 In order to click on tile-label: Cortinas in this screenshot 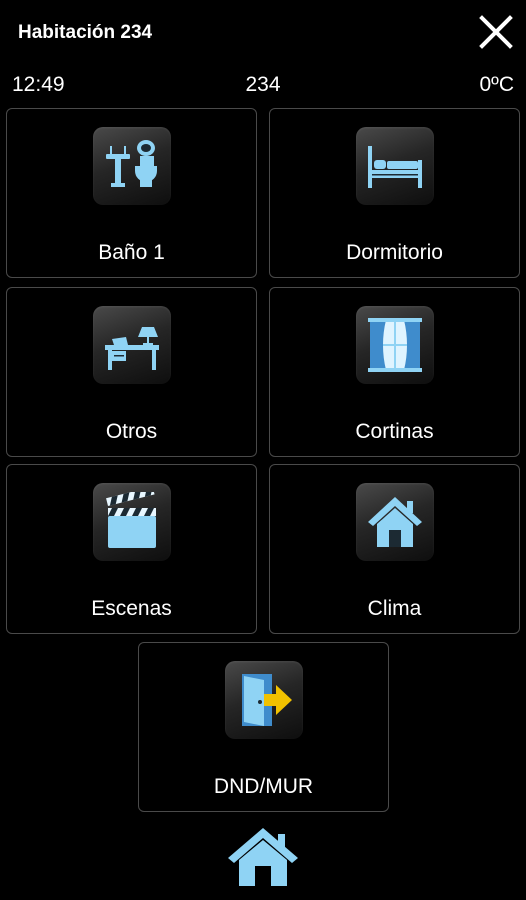, I will do `click(394, 431)`.